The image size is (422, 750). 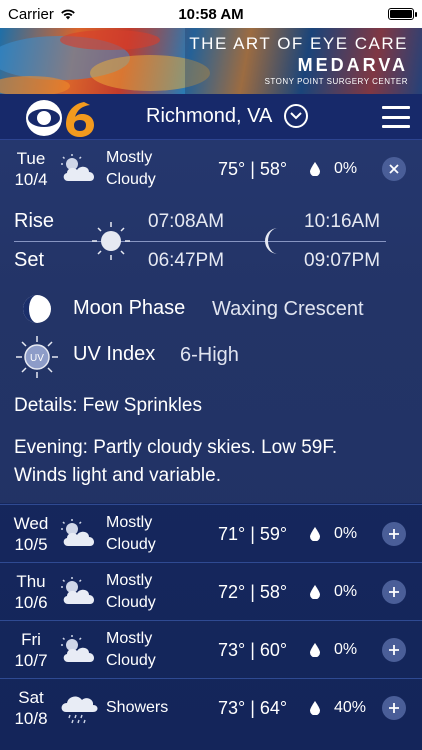 I want to click on condition-line1: Showers, so click(x=137, y=707).